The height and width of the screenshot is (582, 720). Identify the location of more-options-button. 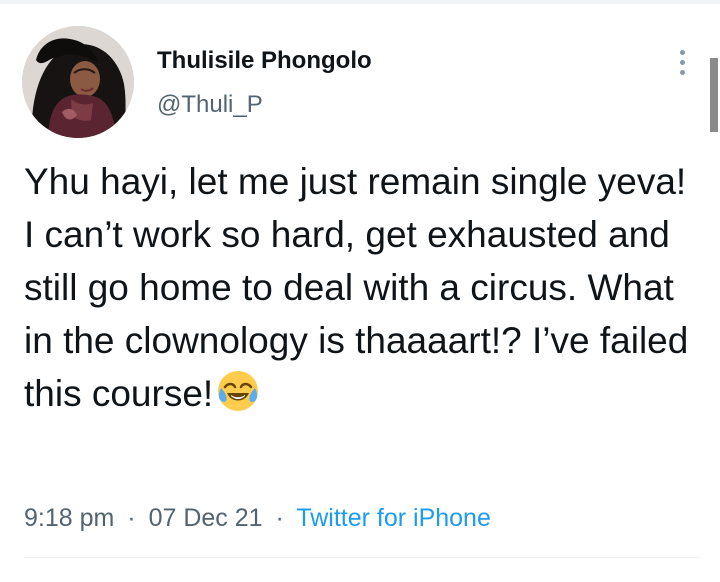
(682, 62).